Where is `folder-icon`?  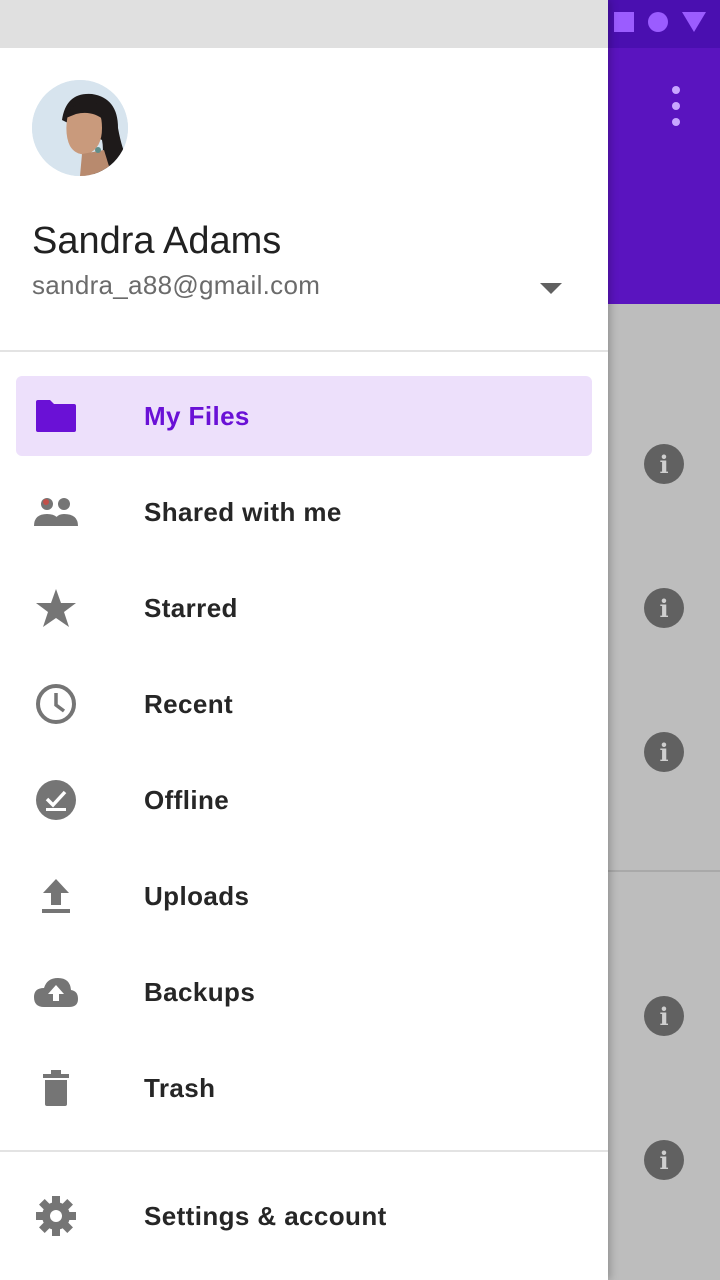
folder-icon is located at coordinates (56, 416).